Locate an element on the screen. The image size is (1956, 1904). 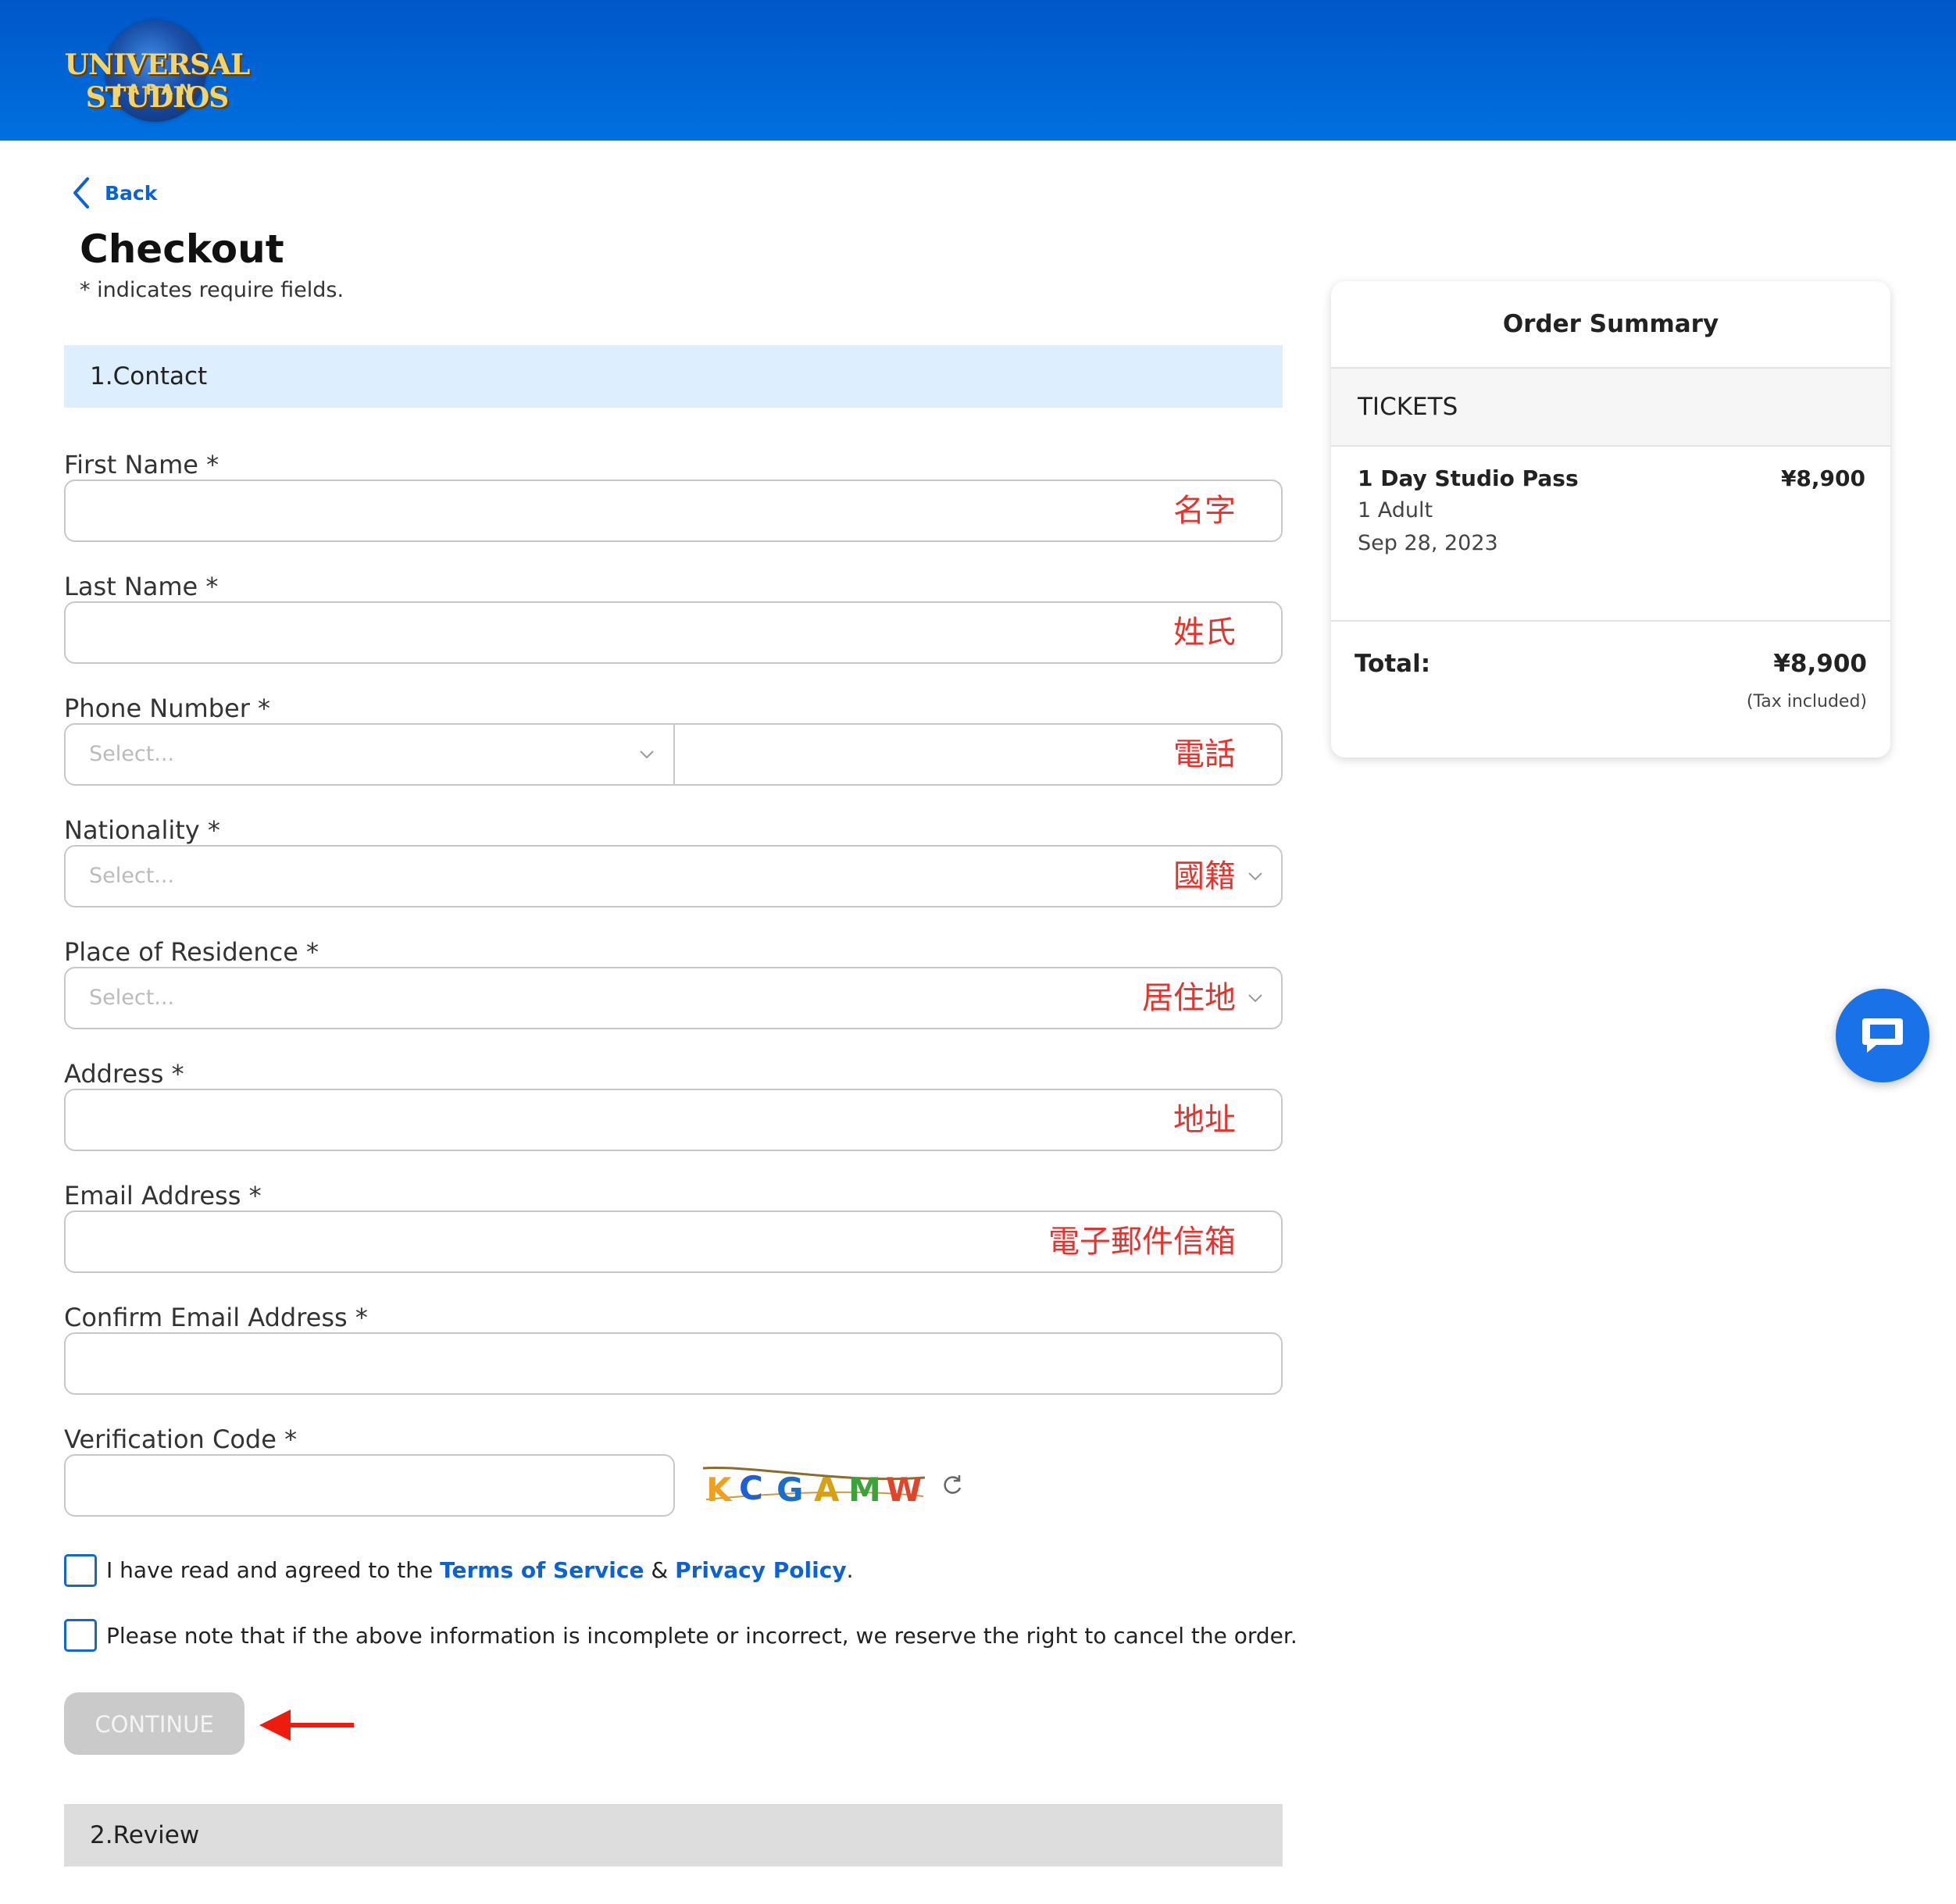
notice-checkbox is located at coordinates (80, 1635).